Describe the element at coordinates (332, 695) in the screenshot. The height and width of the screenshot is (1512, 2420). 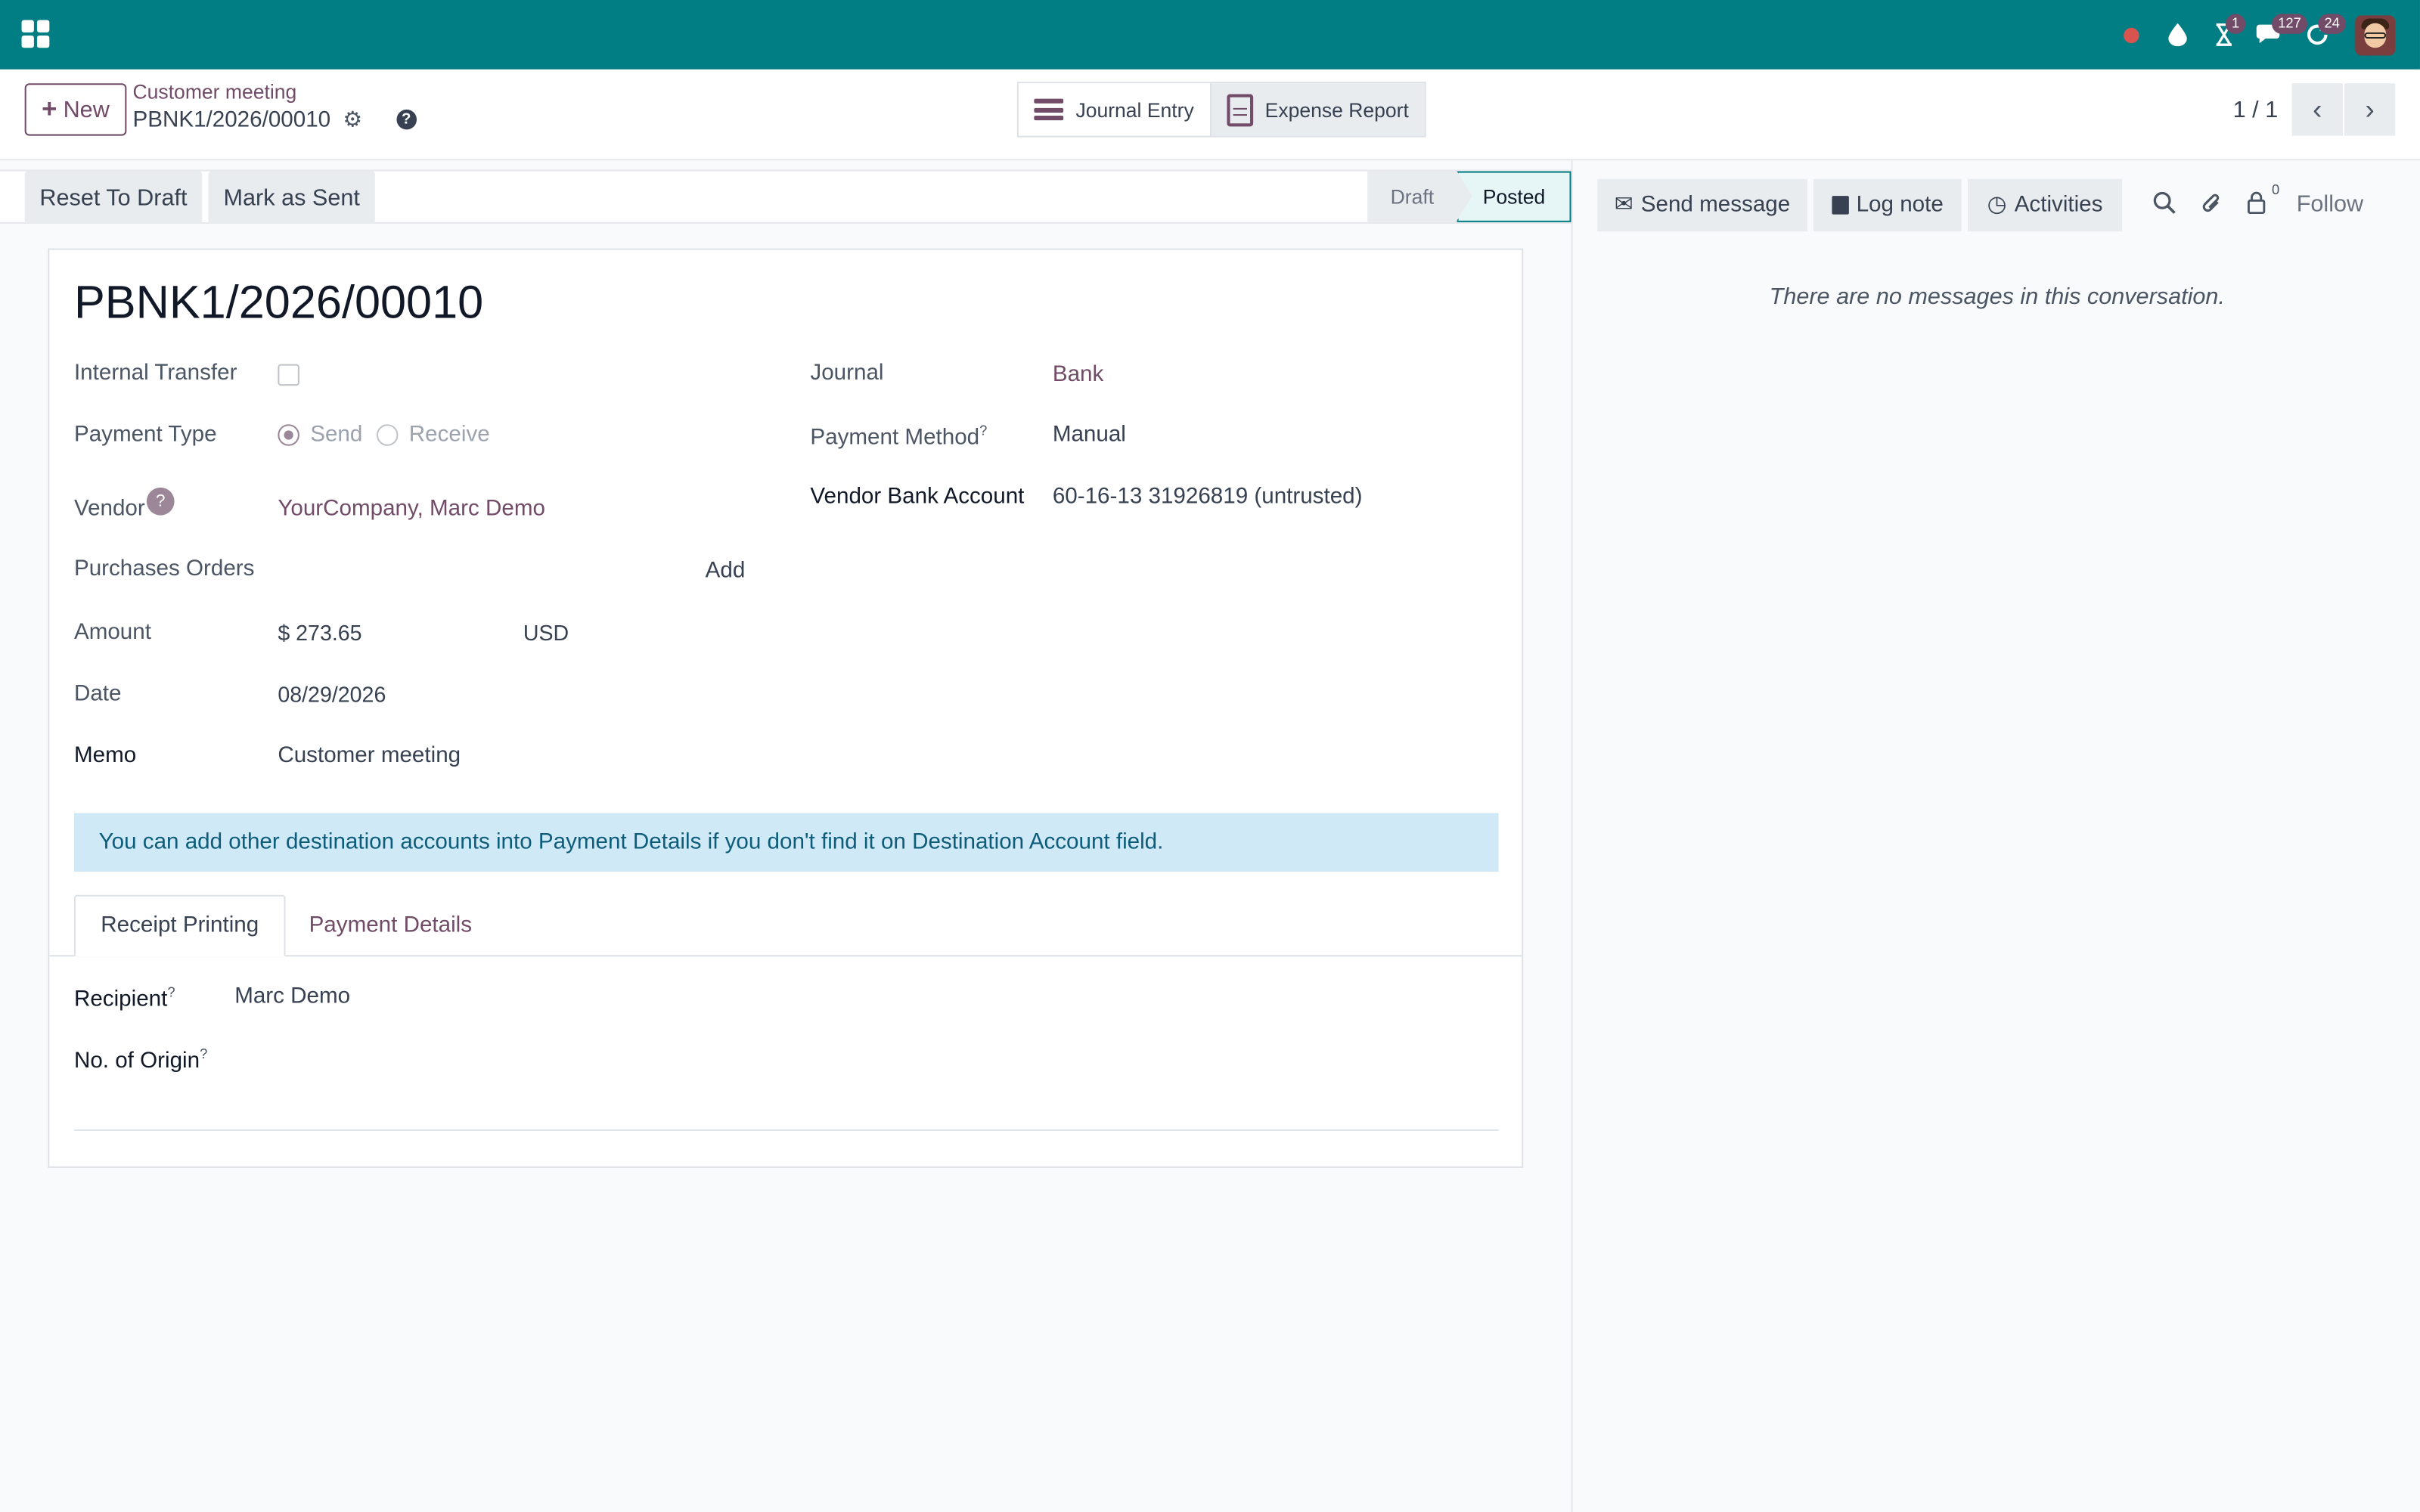
I see `date-field: 08/29/2026` at that location.